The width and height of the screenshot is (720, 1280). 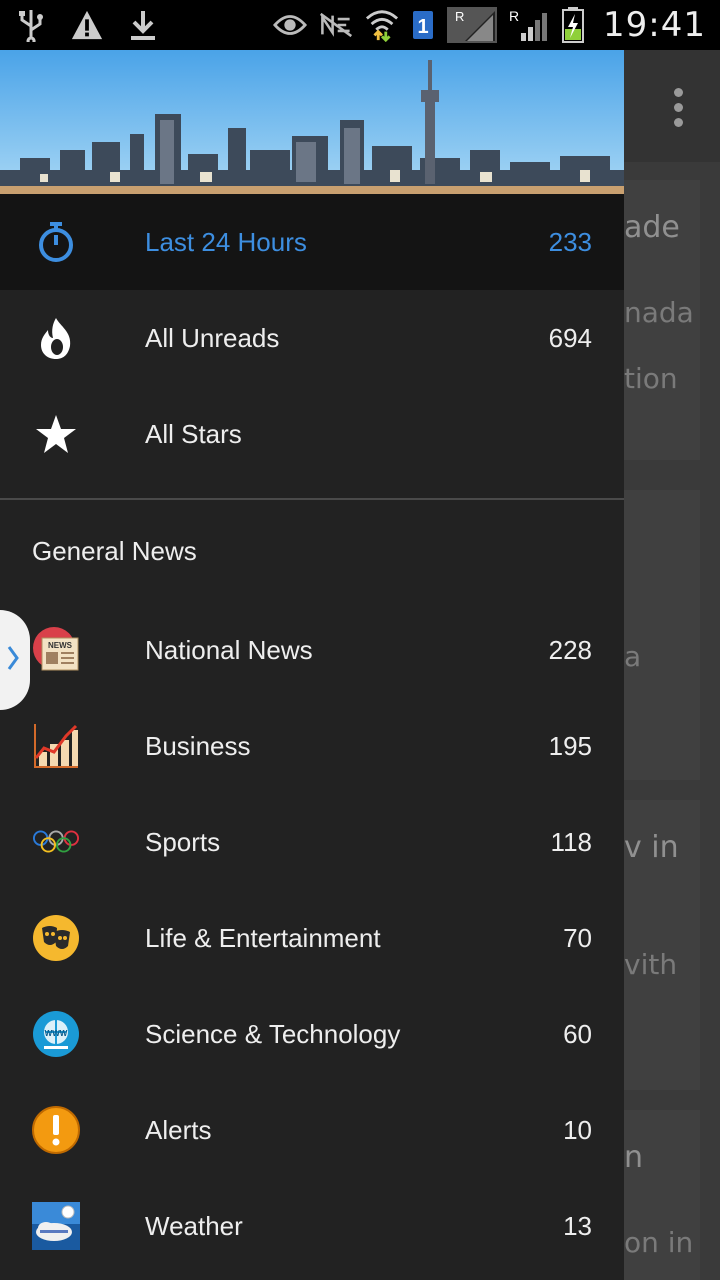 I want to click on unread-count: 694, so click(x=570, y=337).